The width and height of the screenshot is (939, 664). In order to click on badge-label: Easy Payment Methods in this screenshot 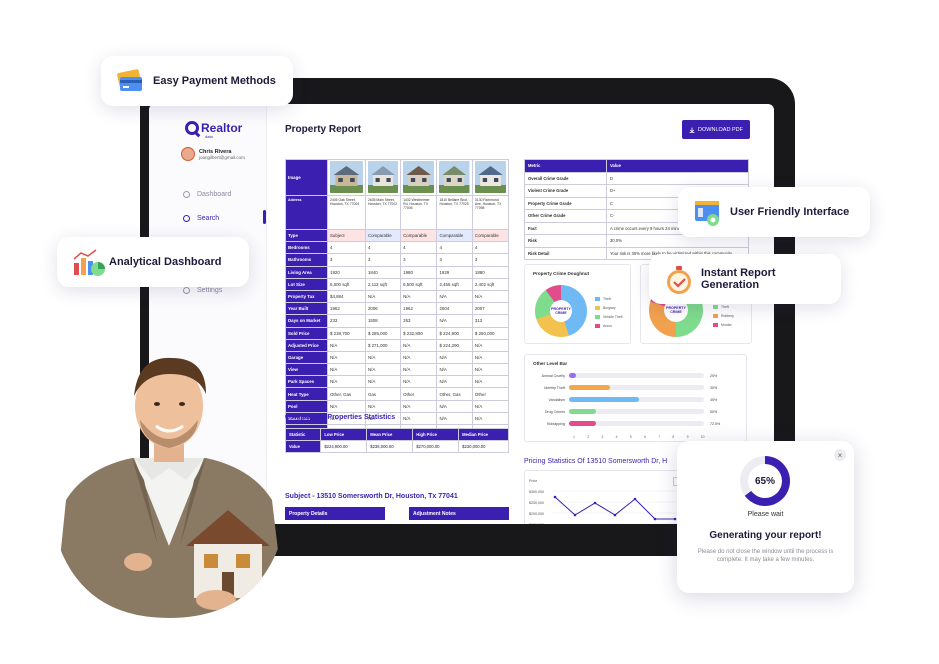, I will do `click(214, 81)`.